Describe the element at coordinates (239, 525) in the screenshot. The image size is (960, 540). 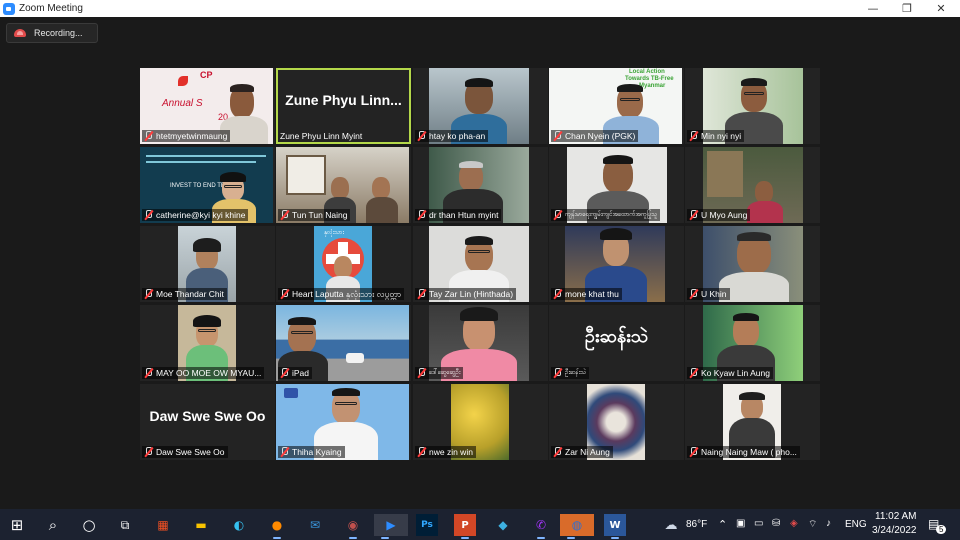
I see `edge-icon: ◐` at that location.